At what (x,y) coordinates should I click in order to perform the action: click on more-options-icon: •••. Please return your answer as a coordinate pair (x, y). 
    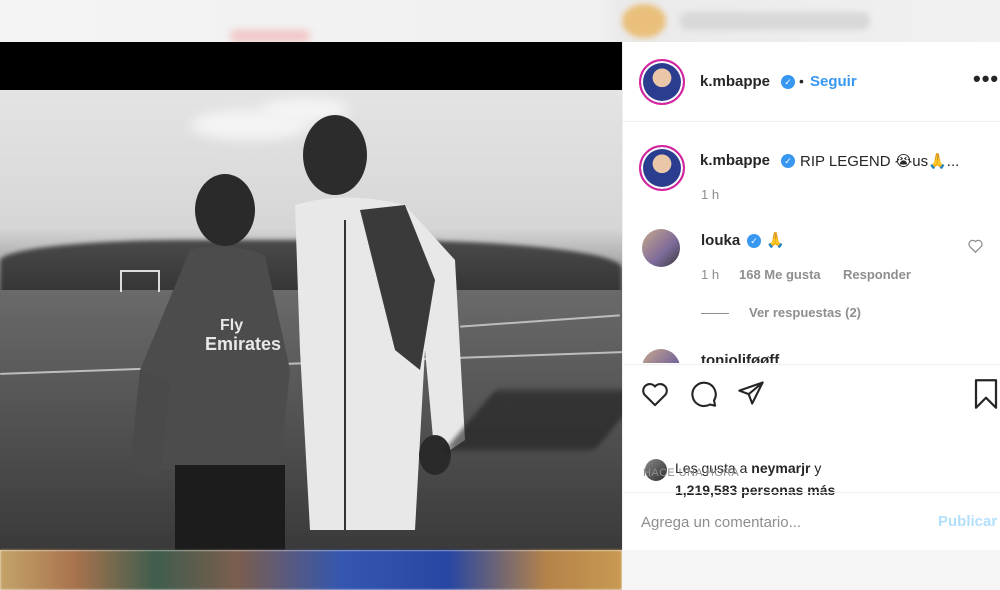
    Looking at the image, I should click on (986, 79).